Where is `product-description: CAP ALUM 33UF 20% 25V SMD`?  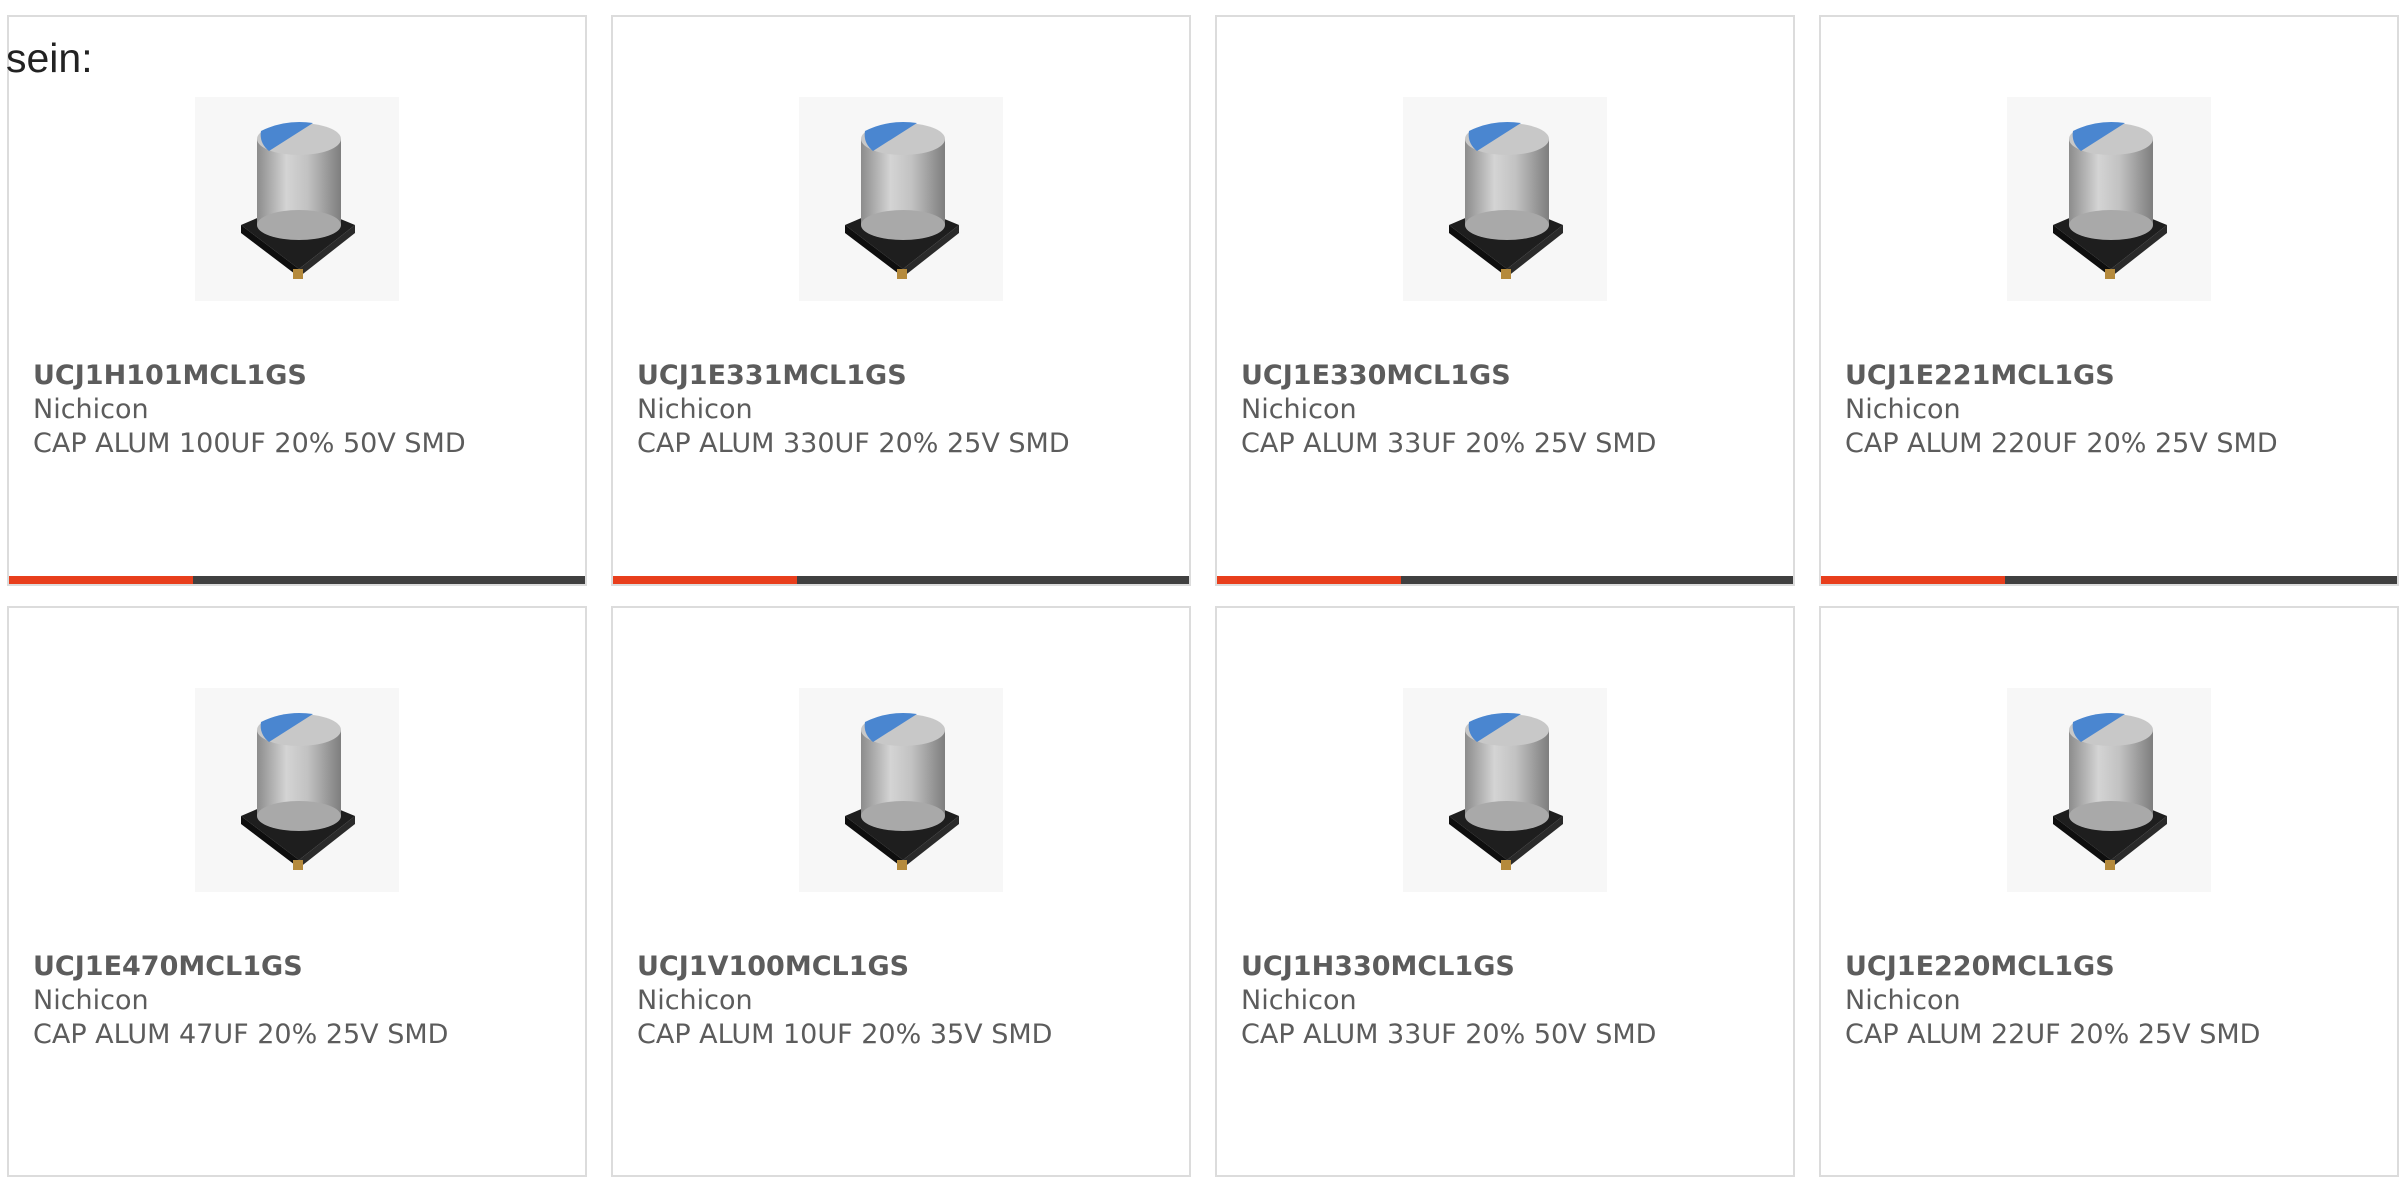
product-description: CAP ALUM 33UF 20% 25V SMD is located at coordinates (1449, 443).